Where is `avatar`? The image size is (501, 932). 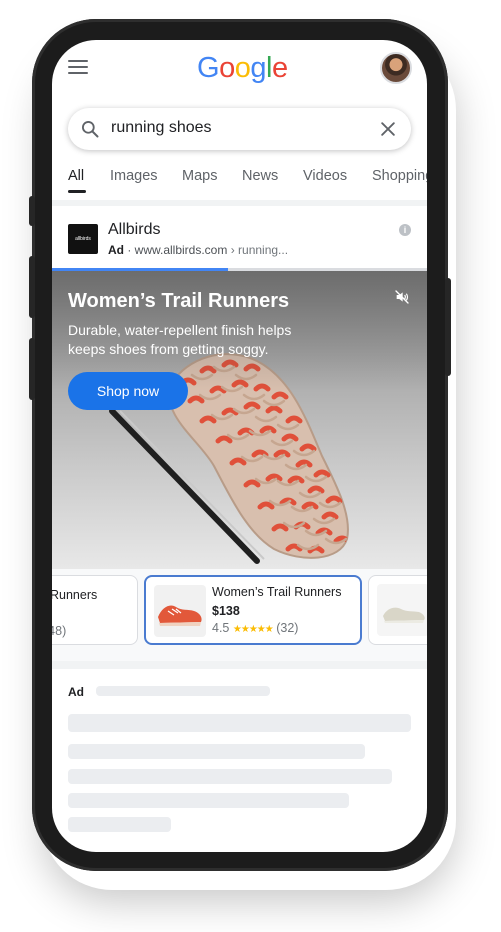 avatar is located at coordinates (396, 68).